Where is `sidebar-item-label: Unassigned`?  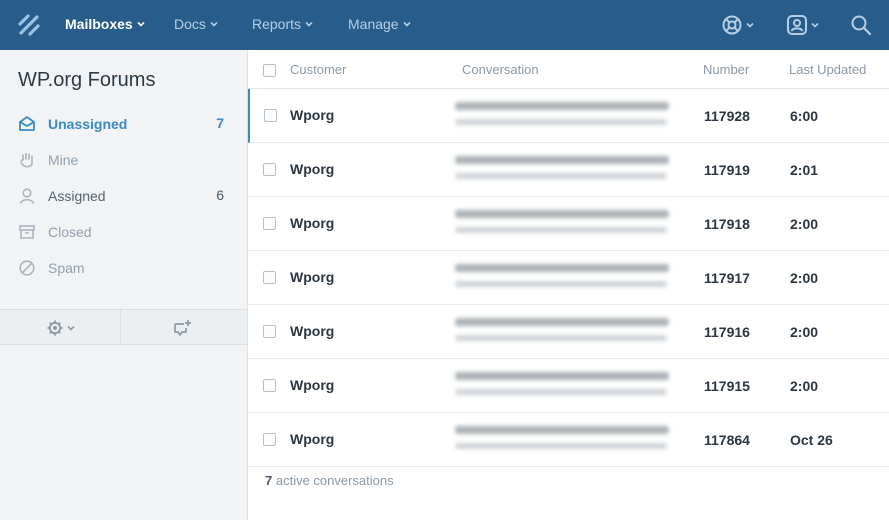
sidebar-item-label: Unassigned is located at coordinates (88, 124).